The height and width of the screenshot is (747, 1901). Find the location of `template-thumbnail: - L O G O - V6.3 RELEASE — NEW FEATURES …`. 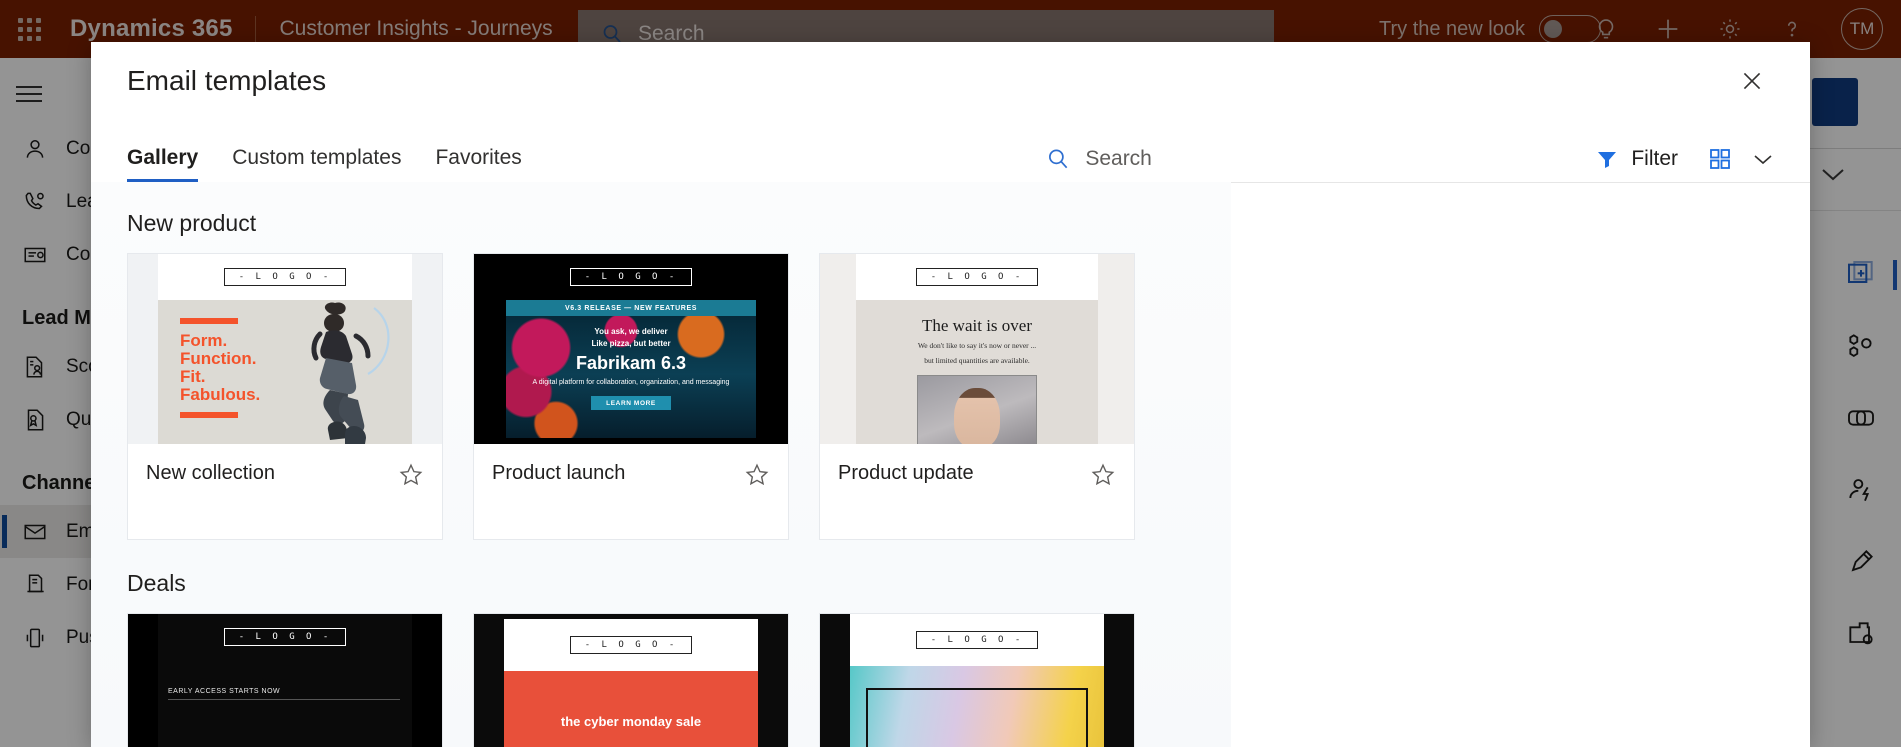

template-thumbnail: - L O G O - V6.3 RELEASE — NEW FEATURES … is located at coordinates (631, 349).